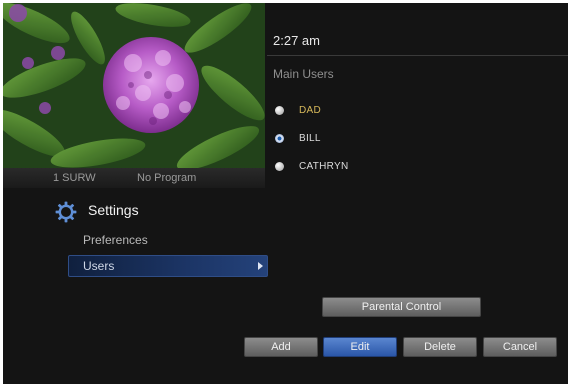  What do you see at coordinates (298, 110) in the screenshot?
I see `user-option-dad: DAD` at bounding box center [298, 110].